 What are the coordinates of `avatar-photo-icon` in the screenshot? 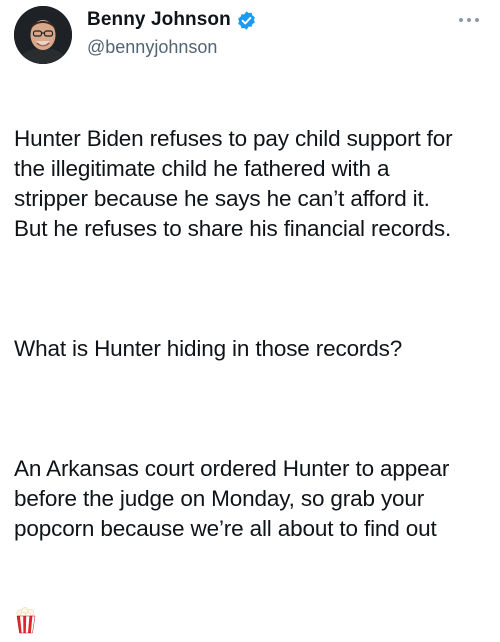 It's located at (43, 35).